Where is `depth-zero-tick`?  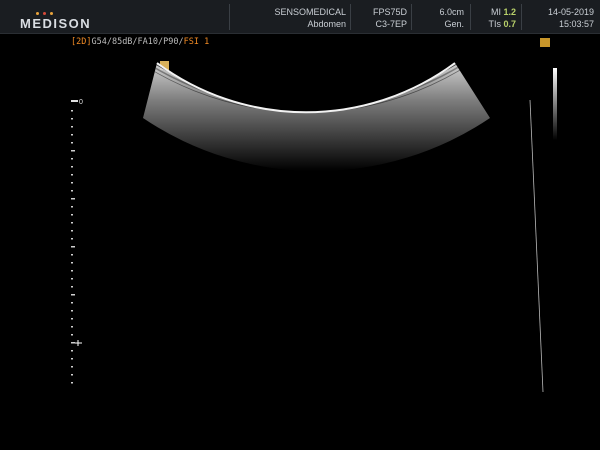
depth-zero-tick is located at coordinates (74, 101).